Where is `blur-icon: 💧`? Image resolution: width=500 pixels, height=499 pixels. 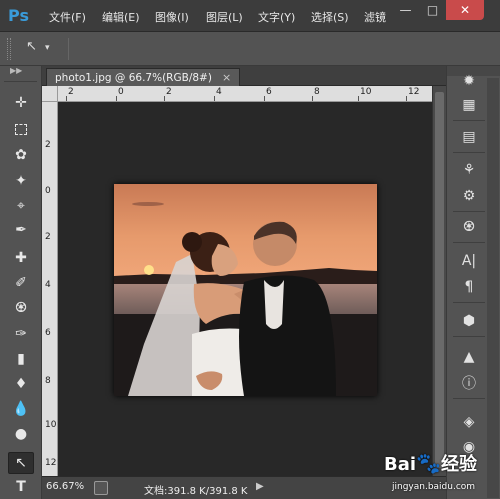 blur-icon: 💧 is located at coordinates (21, 409).